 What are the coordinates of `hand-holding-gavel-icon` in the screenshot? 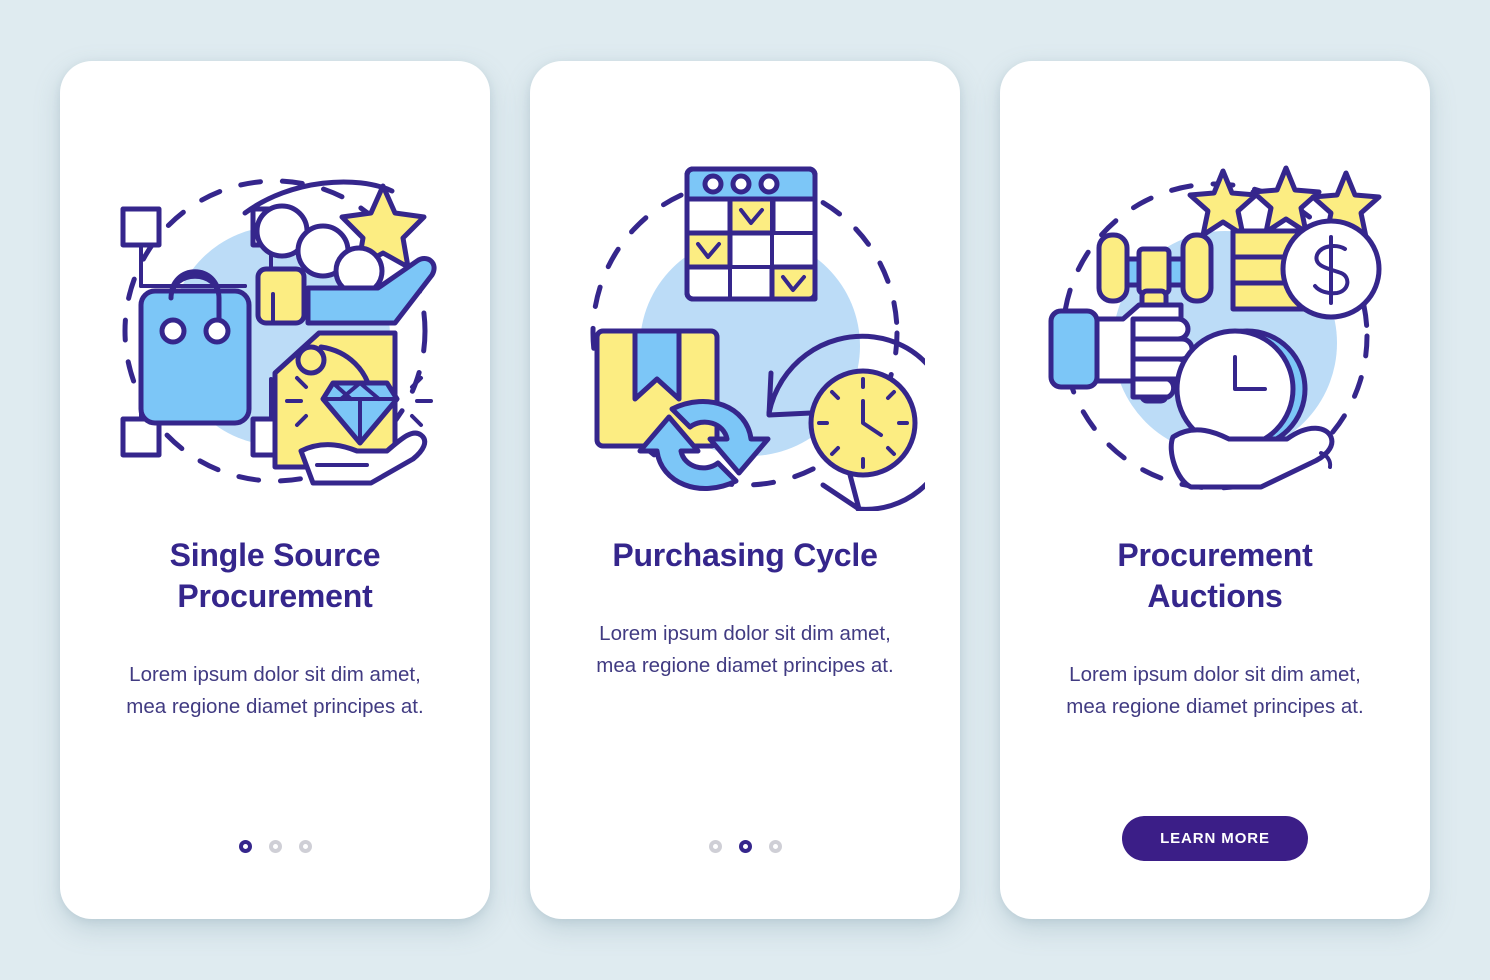 It's located at (1121, 351).